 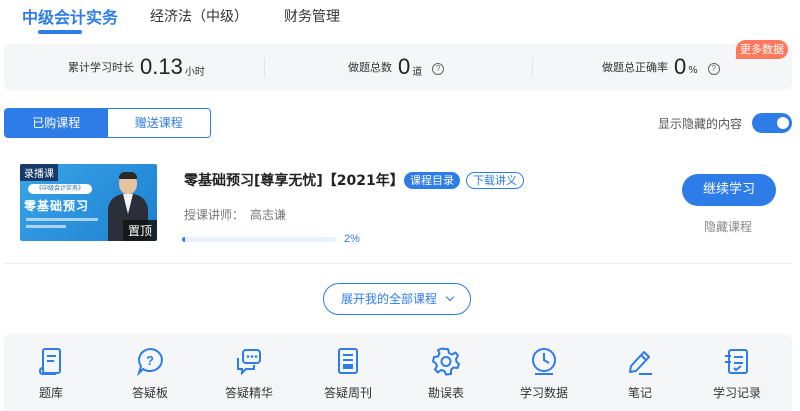 I want to click on weekly-document-icon, so click(x=348, y=361).